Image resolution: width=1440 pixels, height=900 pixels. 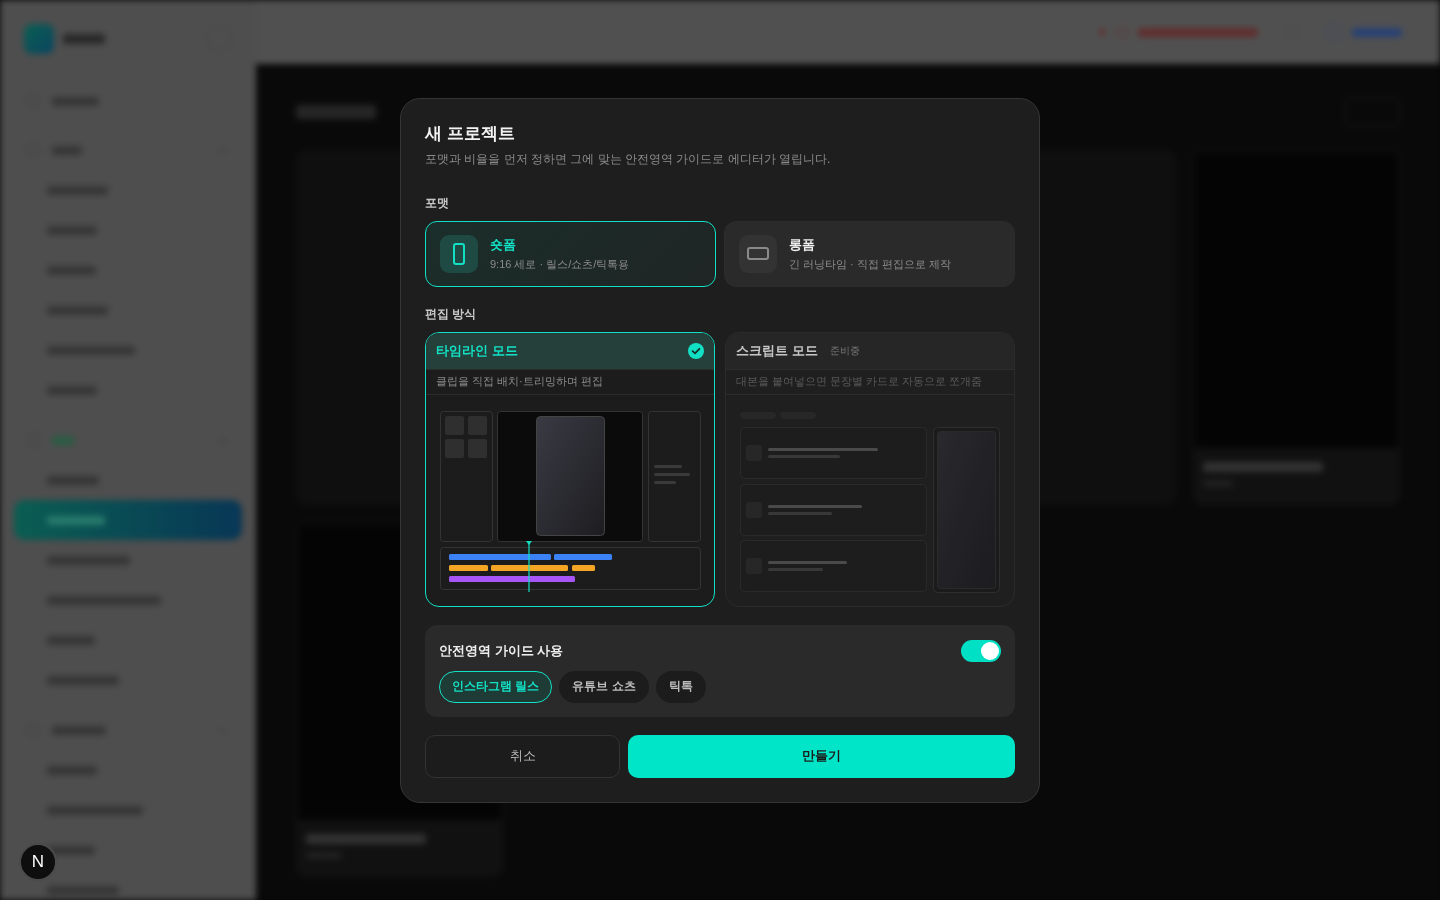 What do you see at coordinates (560, 264) in the screenshot?
I see `format-subtitle: 9:16 세로 · 릴스/쇼츠/틱톡용` at bounding box center [560, 264].